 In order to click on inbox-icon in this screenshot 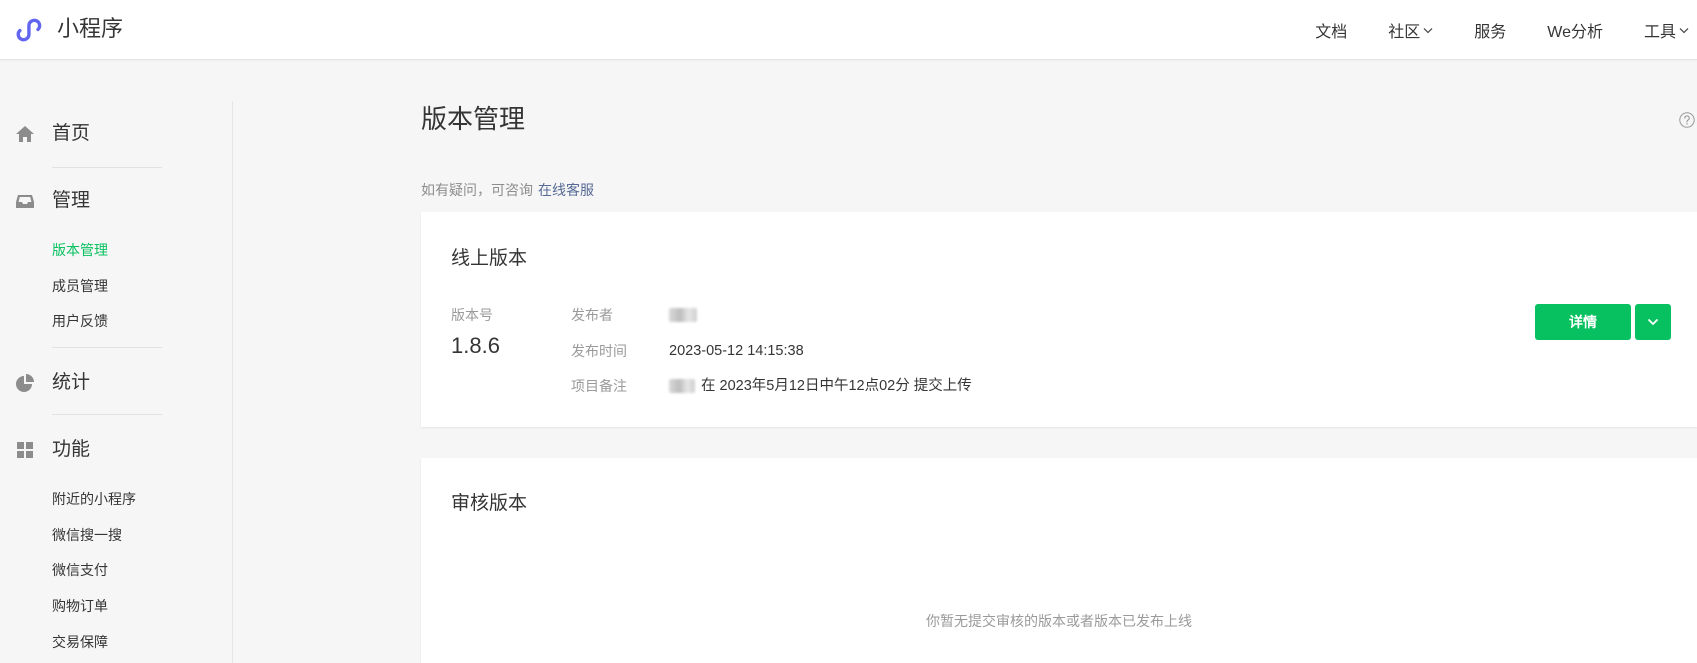, I will do `click(25, 201)`.